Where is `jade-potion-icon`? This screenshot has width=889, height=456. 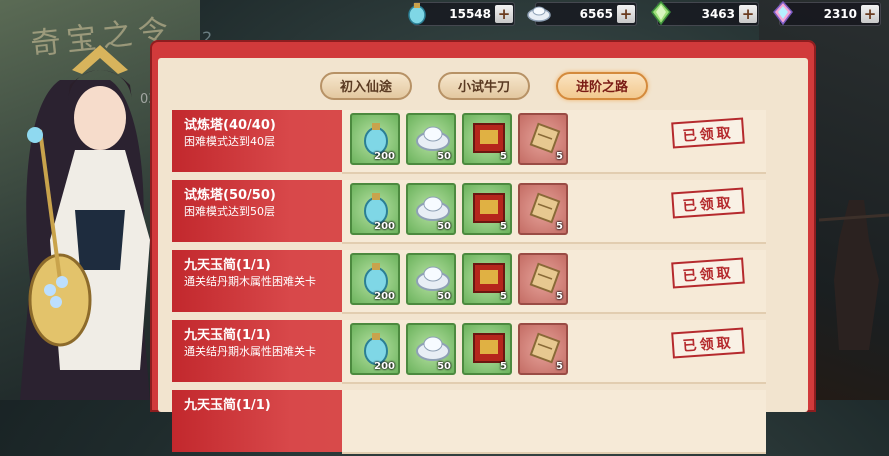 jade-potion-icon is located at coordinates (417, 13).